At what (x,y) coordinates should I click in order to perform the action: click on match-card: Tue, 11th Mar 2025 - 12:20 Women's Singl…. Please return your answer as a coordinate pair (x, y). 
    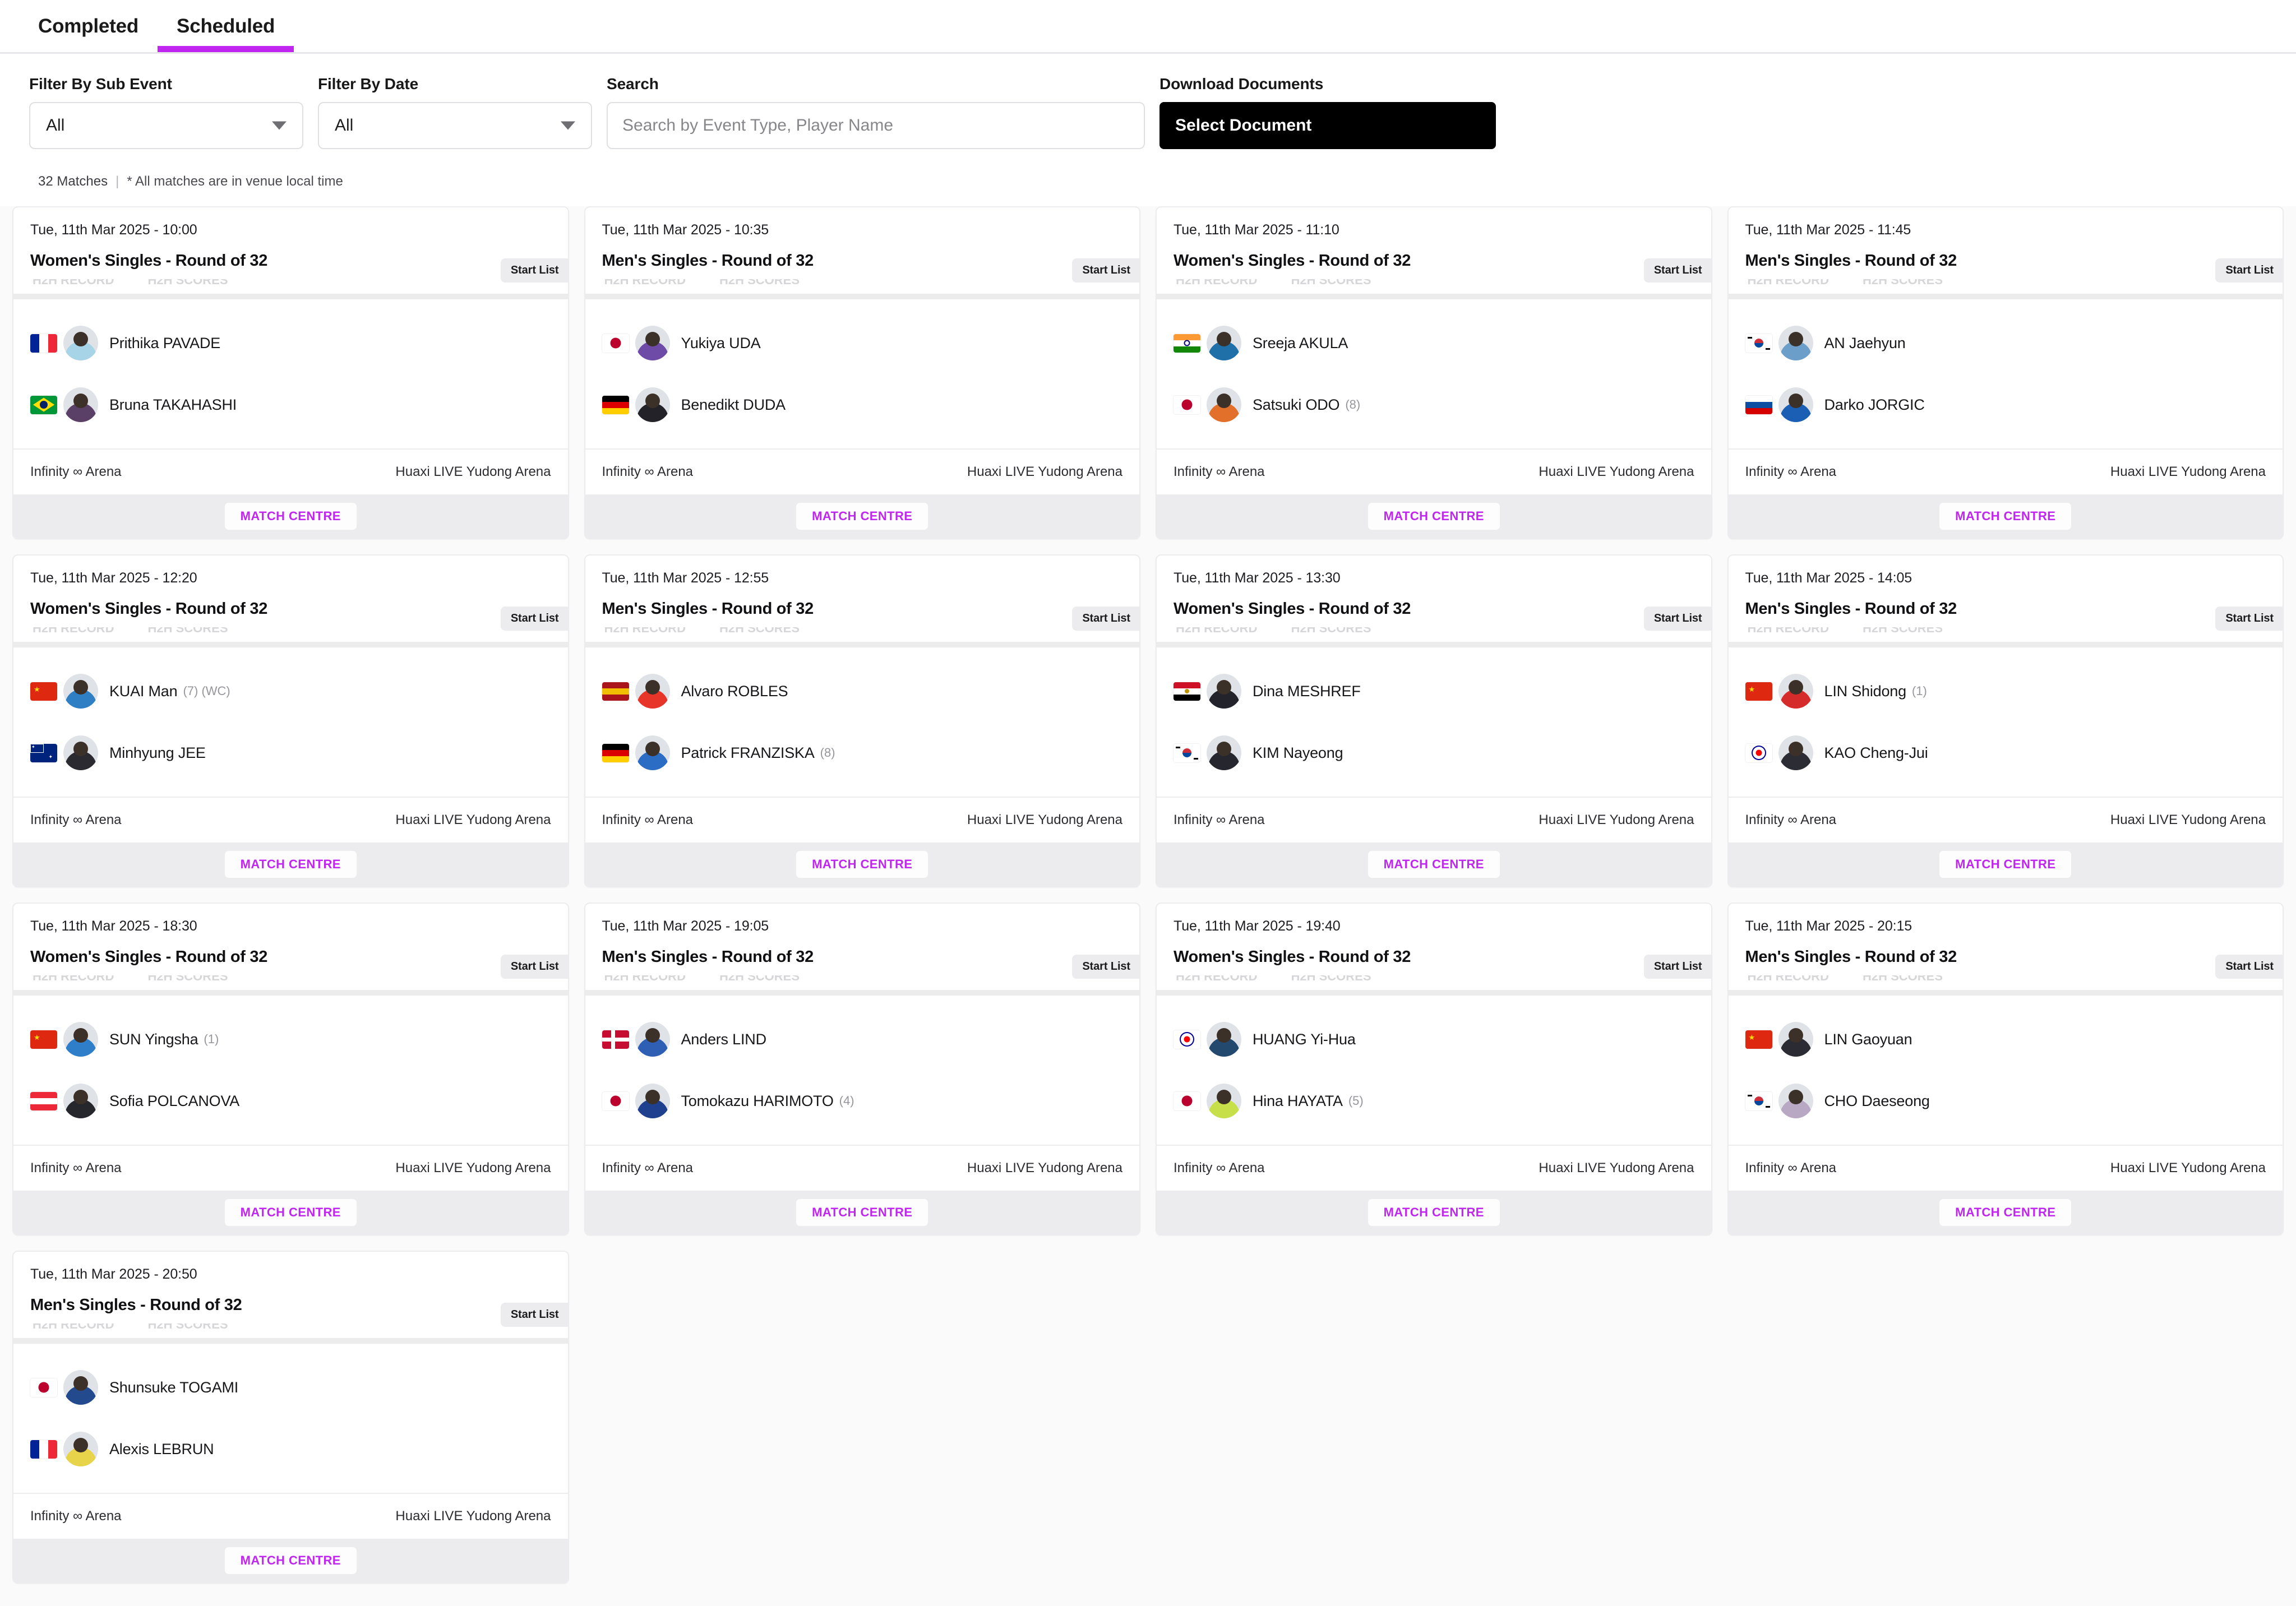
    Looking at the image, I should click on (290, 721).